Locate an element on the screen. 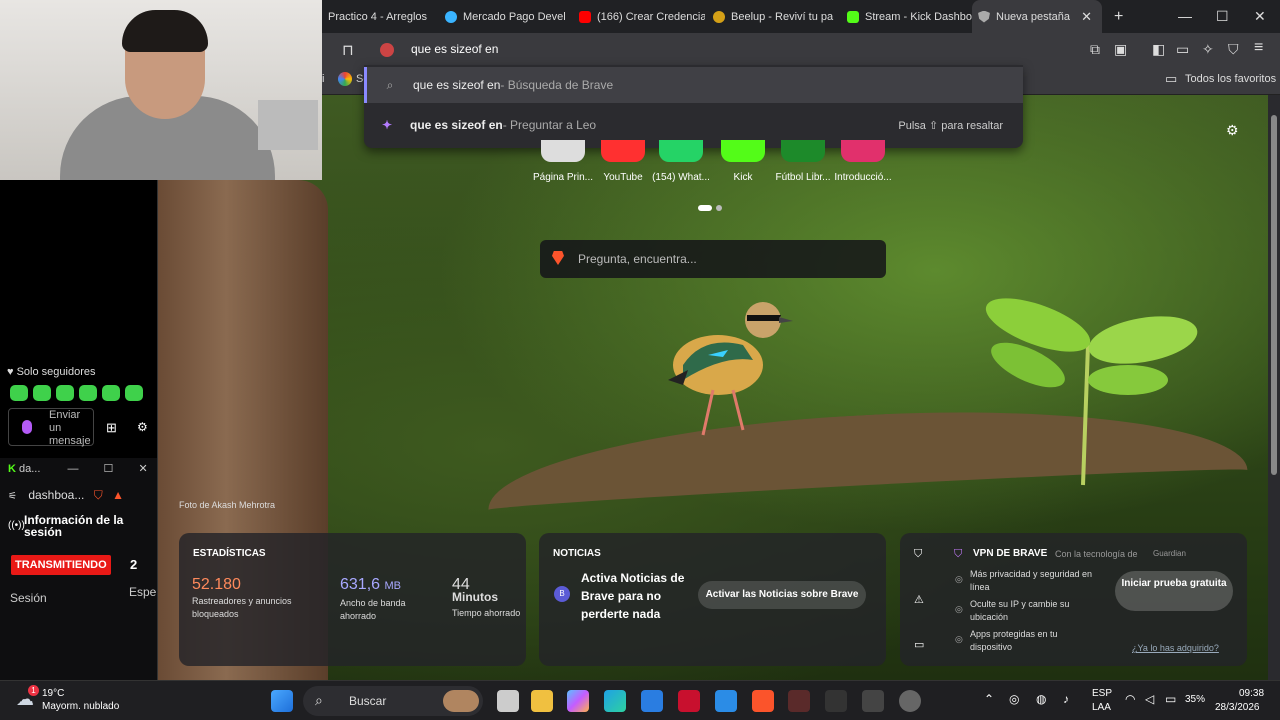 The image size is (1280, 720). task-view-icon is located at coordinates (508, 701).